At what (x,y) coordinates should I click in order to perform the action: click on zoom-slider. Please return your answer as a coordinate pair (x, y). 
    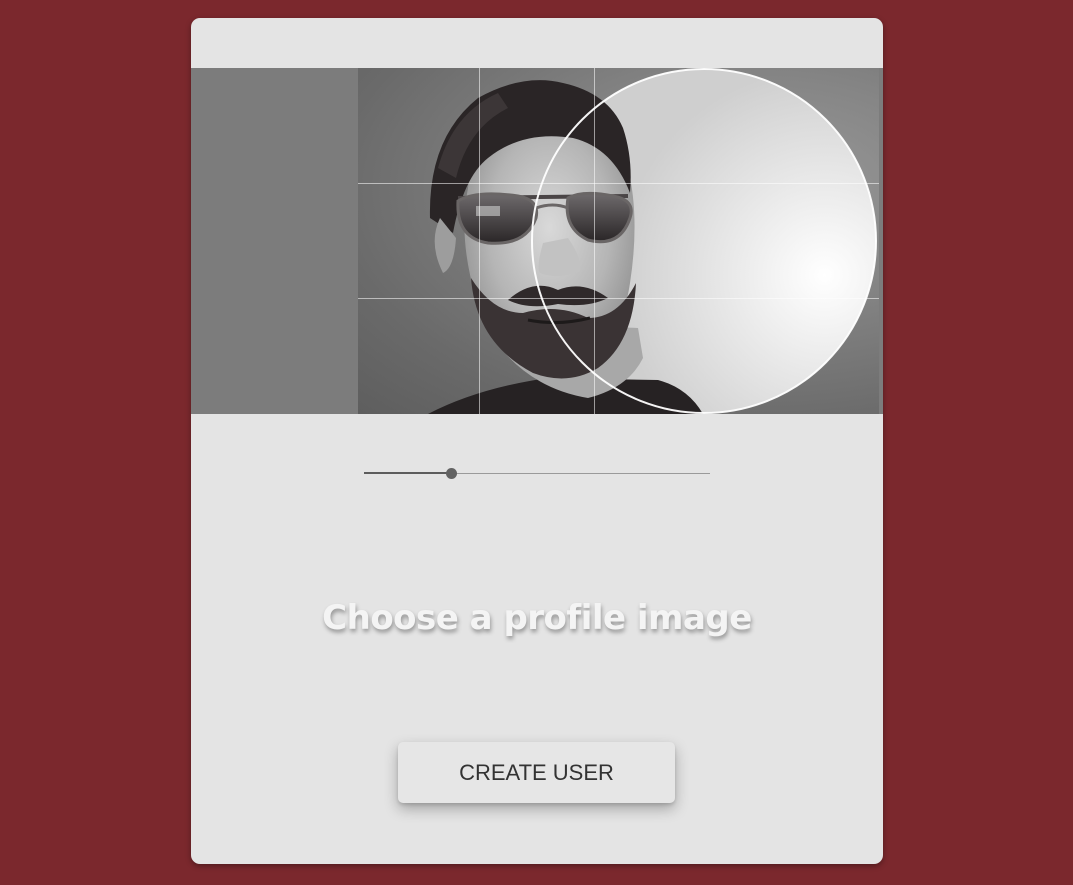
    Looking at the image, I should click on (537, 474).